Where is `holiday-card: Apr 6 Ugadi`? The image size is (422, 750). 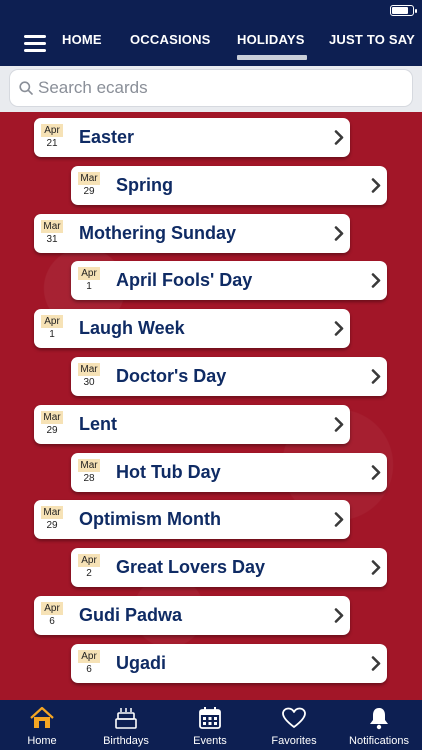 holiday-card: Apr 6 Ugadi is located at coordinates (229, 663).